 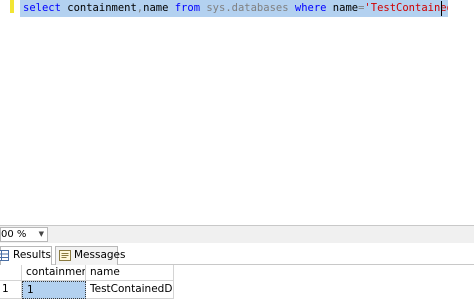 What do you see at coordinates (187, 8) in the screenshot?
I see `query-token: from` at bounding box center [187, 8].